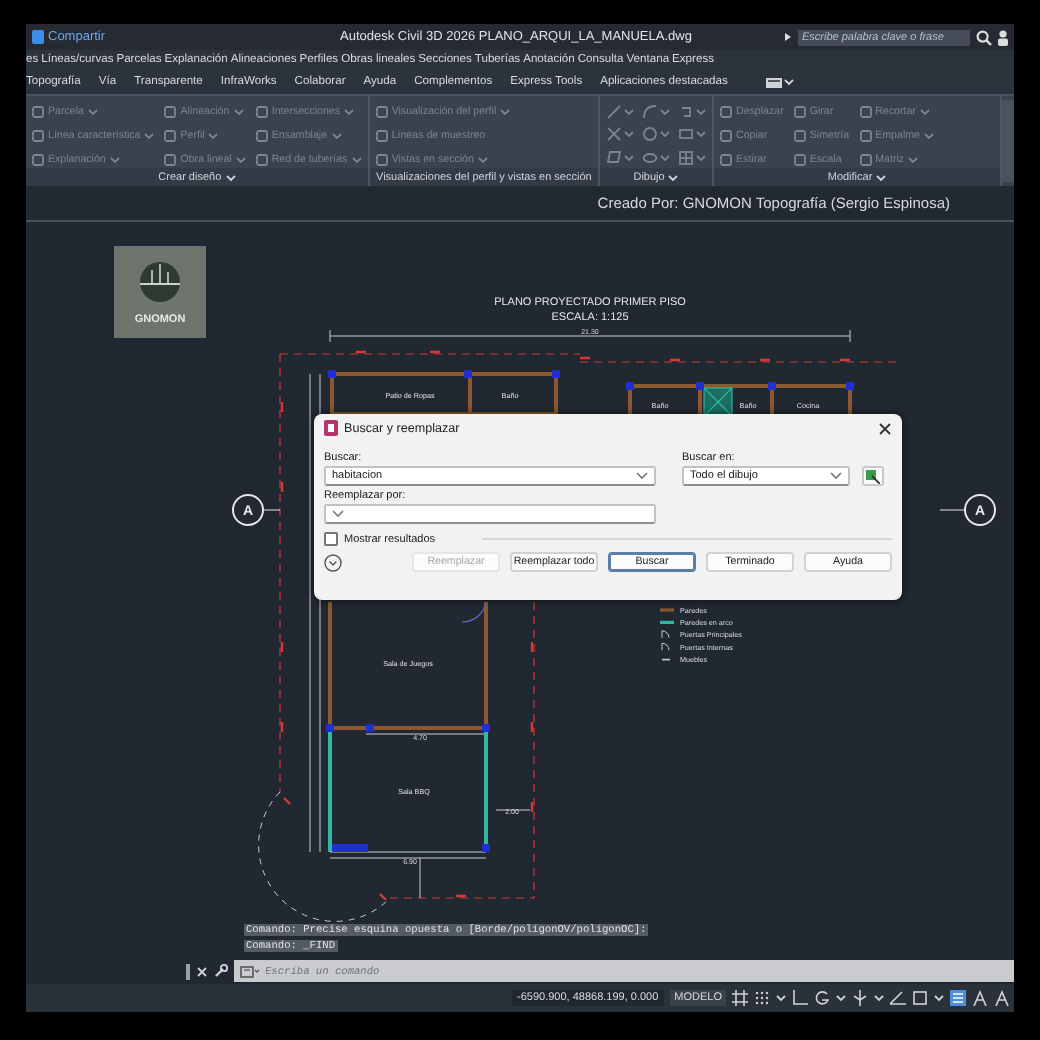 Image resolution: width=1040 pixels, height=1040 pixels. What do you see at coordinates (686, 111) in the screenshot?
I see `loop-icon` at bounding box center [686, 111].